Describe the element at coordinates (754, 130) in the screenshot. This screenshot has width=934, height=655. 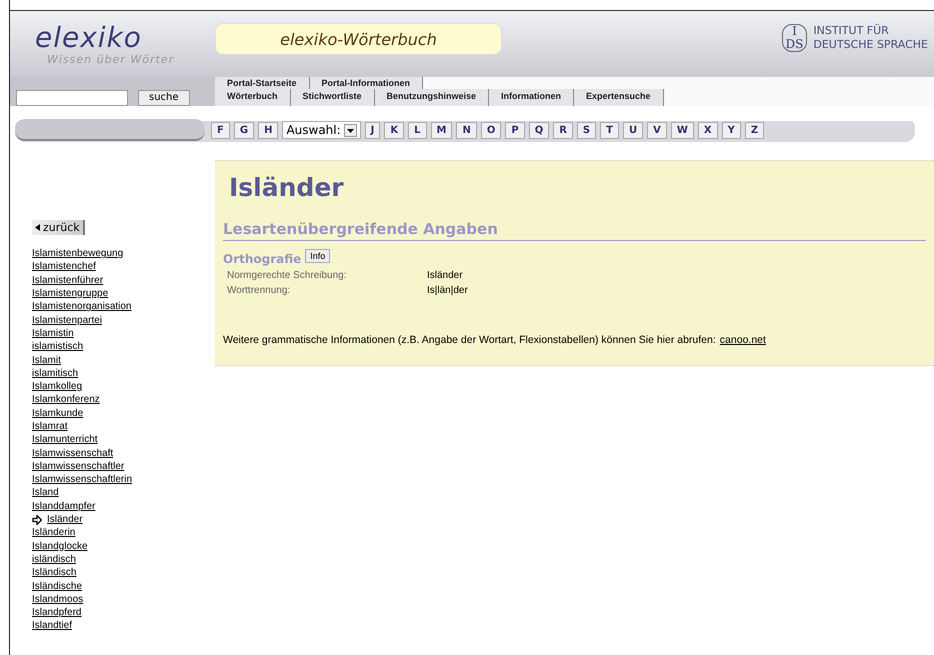
I see `letter-button: Z` at that location.